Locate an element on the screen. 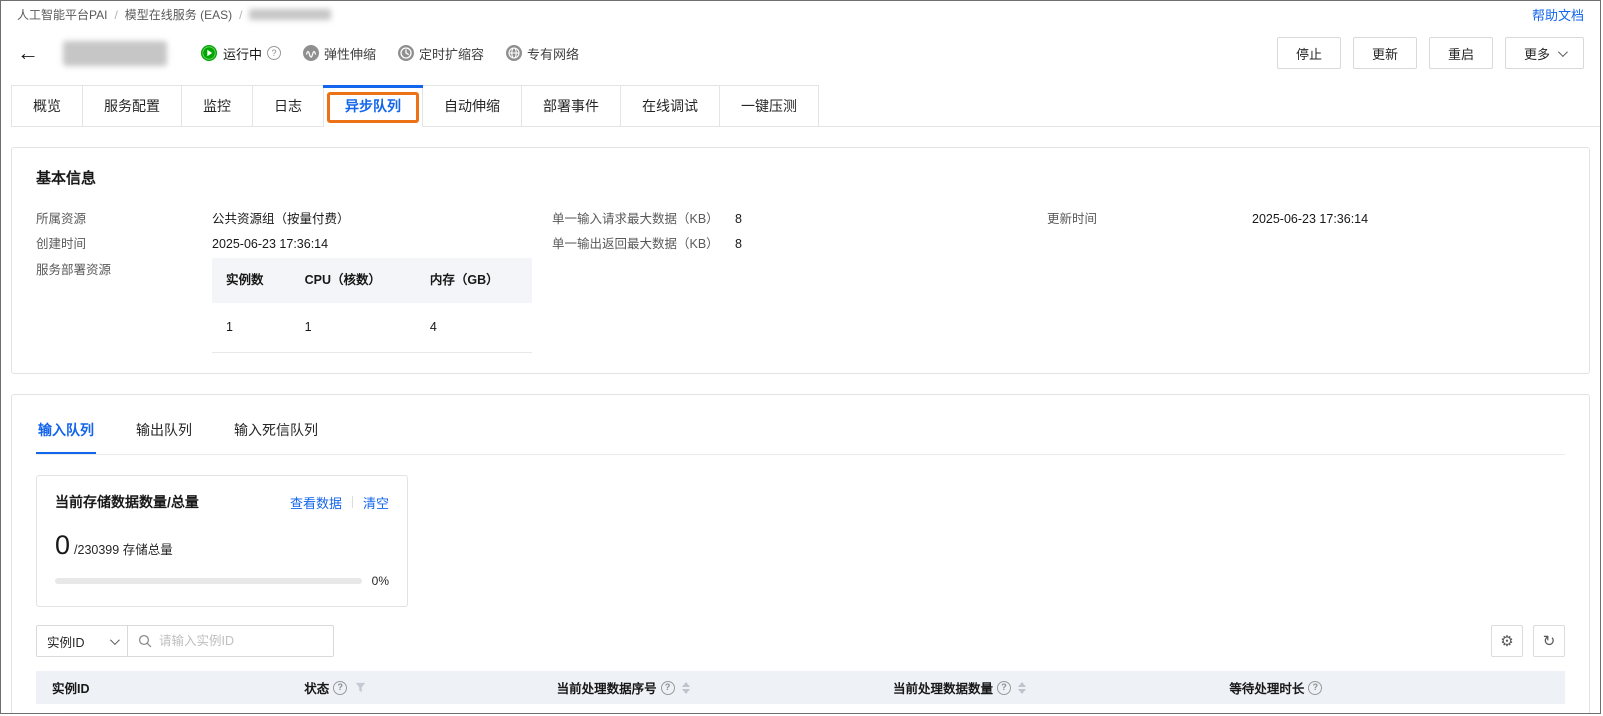  field-owner-resource: 所属资源 公共资源组（按量付费） is located at coordinates (294, 219).